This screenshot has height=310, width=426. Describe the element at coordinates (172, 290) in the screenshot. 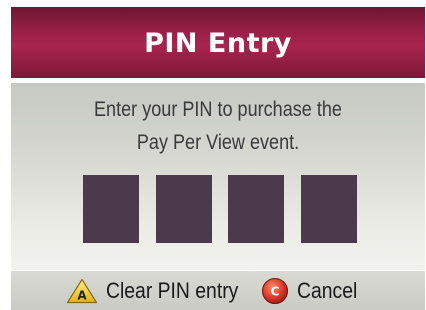

I see `clear-pin-label: Clear PIN entry` at that location.